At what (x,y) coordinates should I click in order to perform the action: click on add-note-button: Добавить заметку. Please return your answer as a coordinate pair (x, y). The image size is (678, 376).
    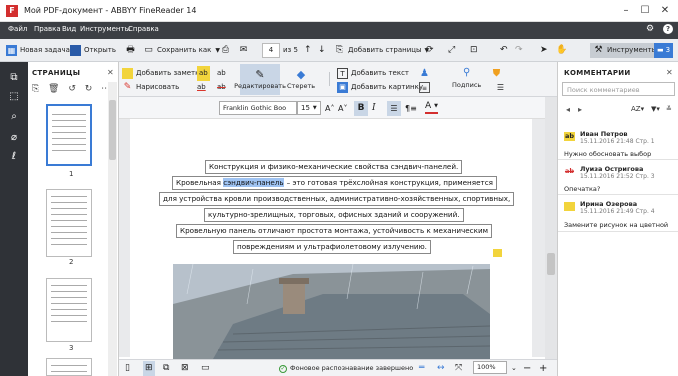
    Looking at the image, I should click on (163, 73).